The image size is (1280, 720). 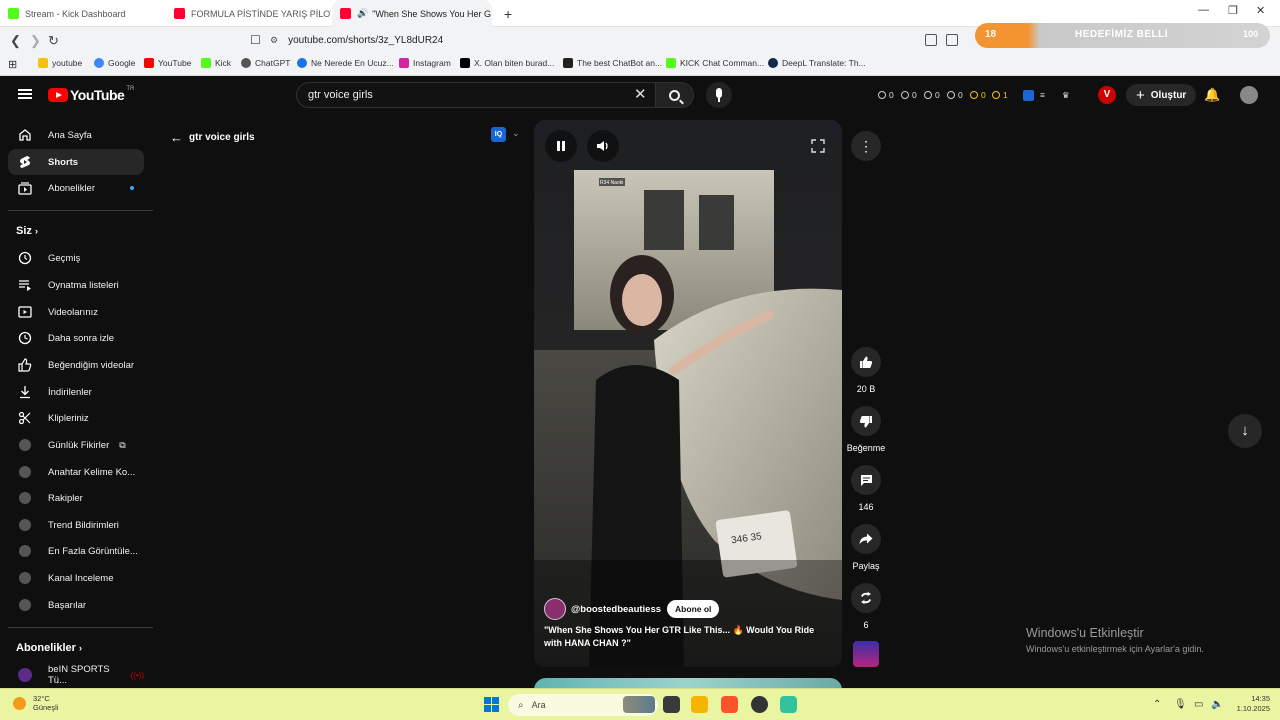 What do you see at coordinates (255, 40) in the screenshot?
I see `bookmark-icon: ☐` at bounding box center [255, 40].